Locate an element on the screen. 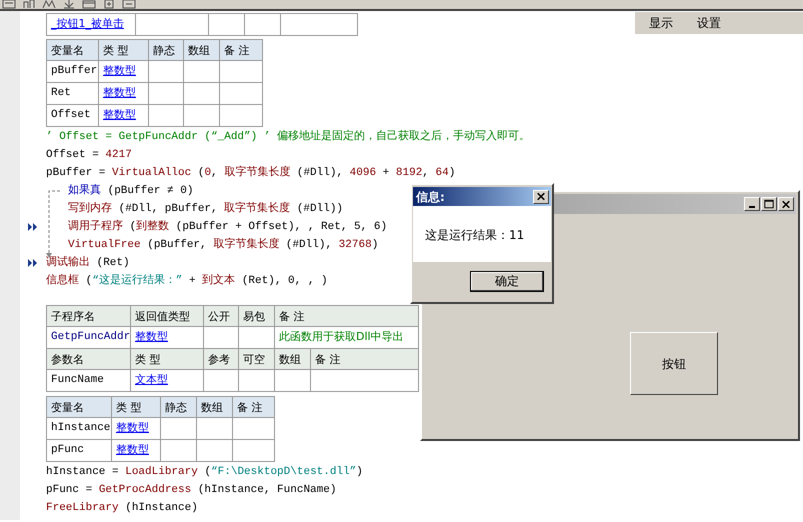  maximize-button is located at coordinates (769, 204).